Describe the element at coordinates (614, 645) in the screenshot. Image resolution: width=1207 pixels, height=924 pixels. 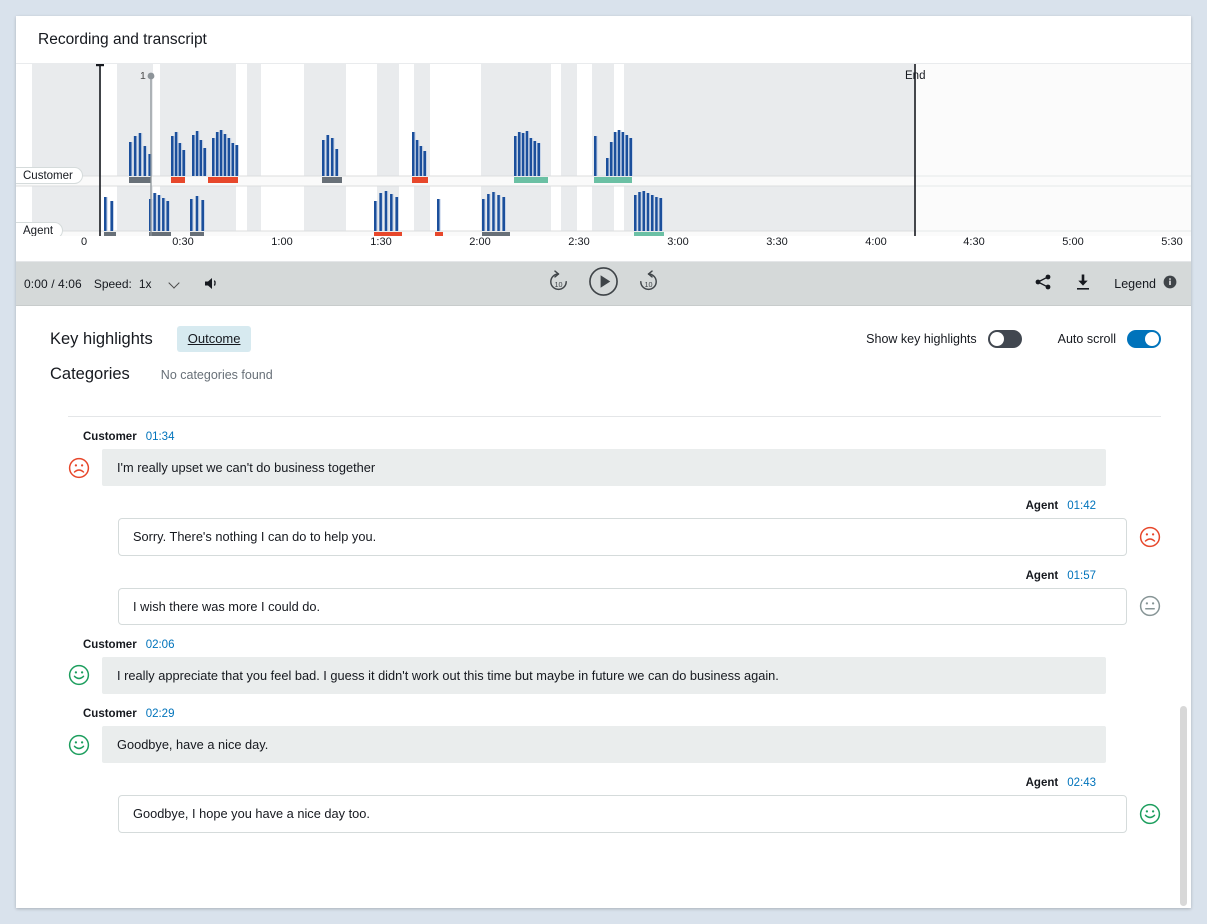
I see `message-meta: Customer 02:06` at that location.